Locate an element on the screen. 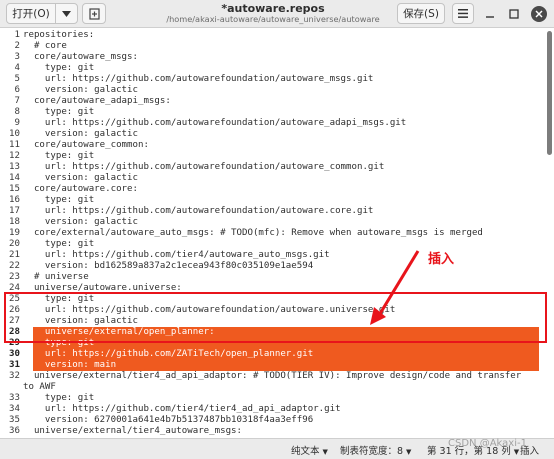  menu-button is located at coordinates (463, 13).